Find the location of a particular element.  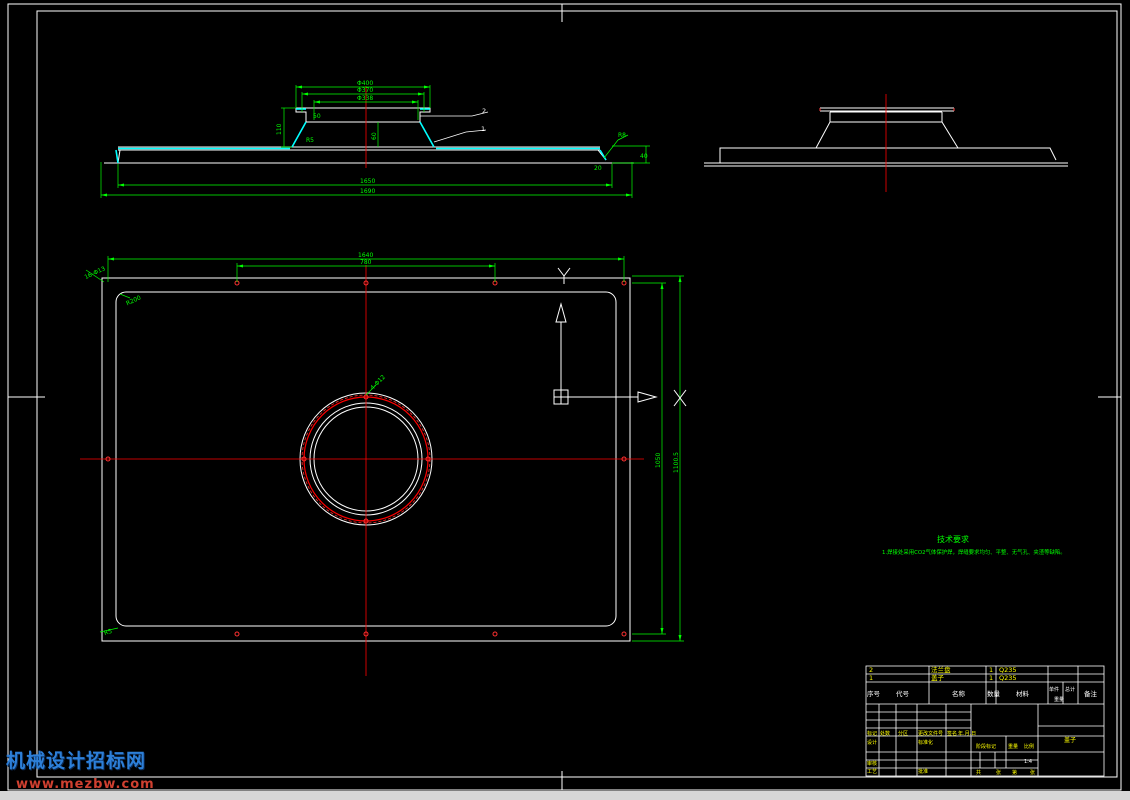

stage-label: 阶段标记 is located at coordinates (986, 746).